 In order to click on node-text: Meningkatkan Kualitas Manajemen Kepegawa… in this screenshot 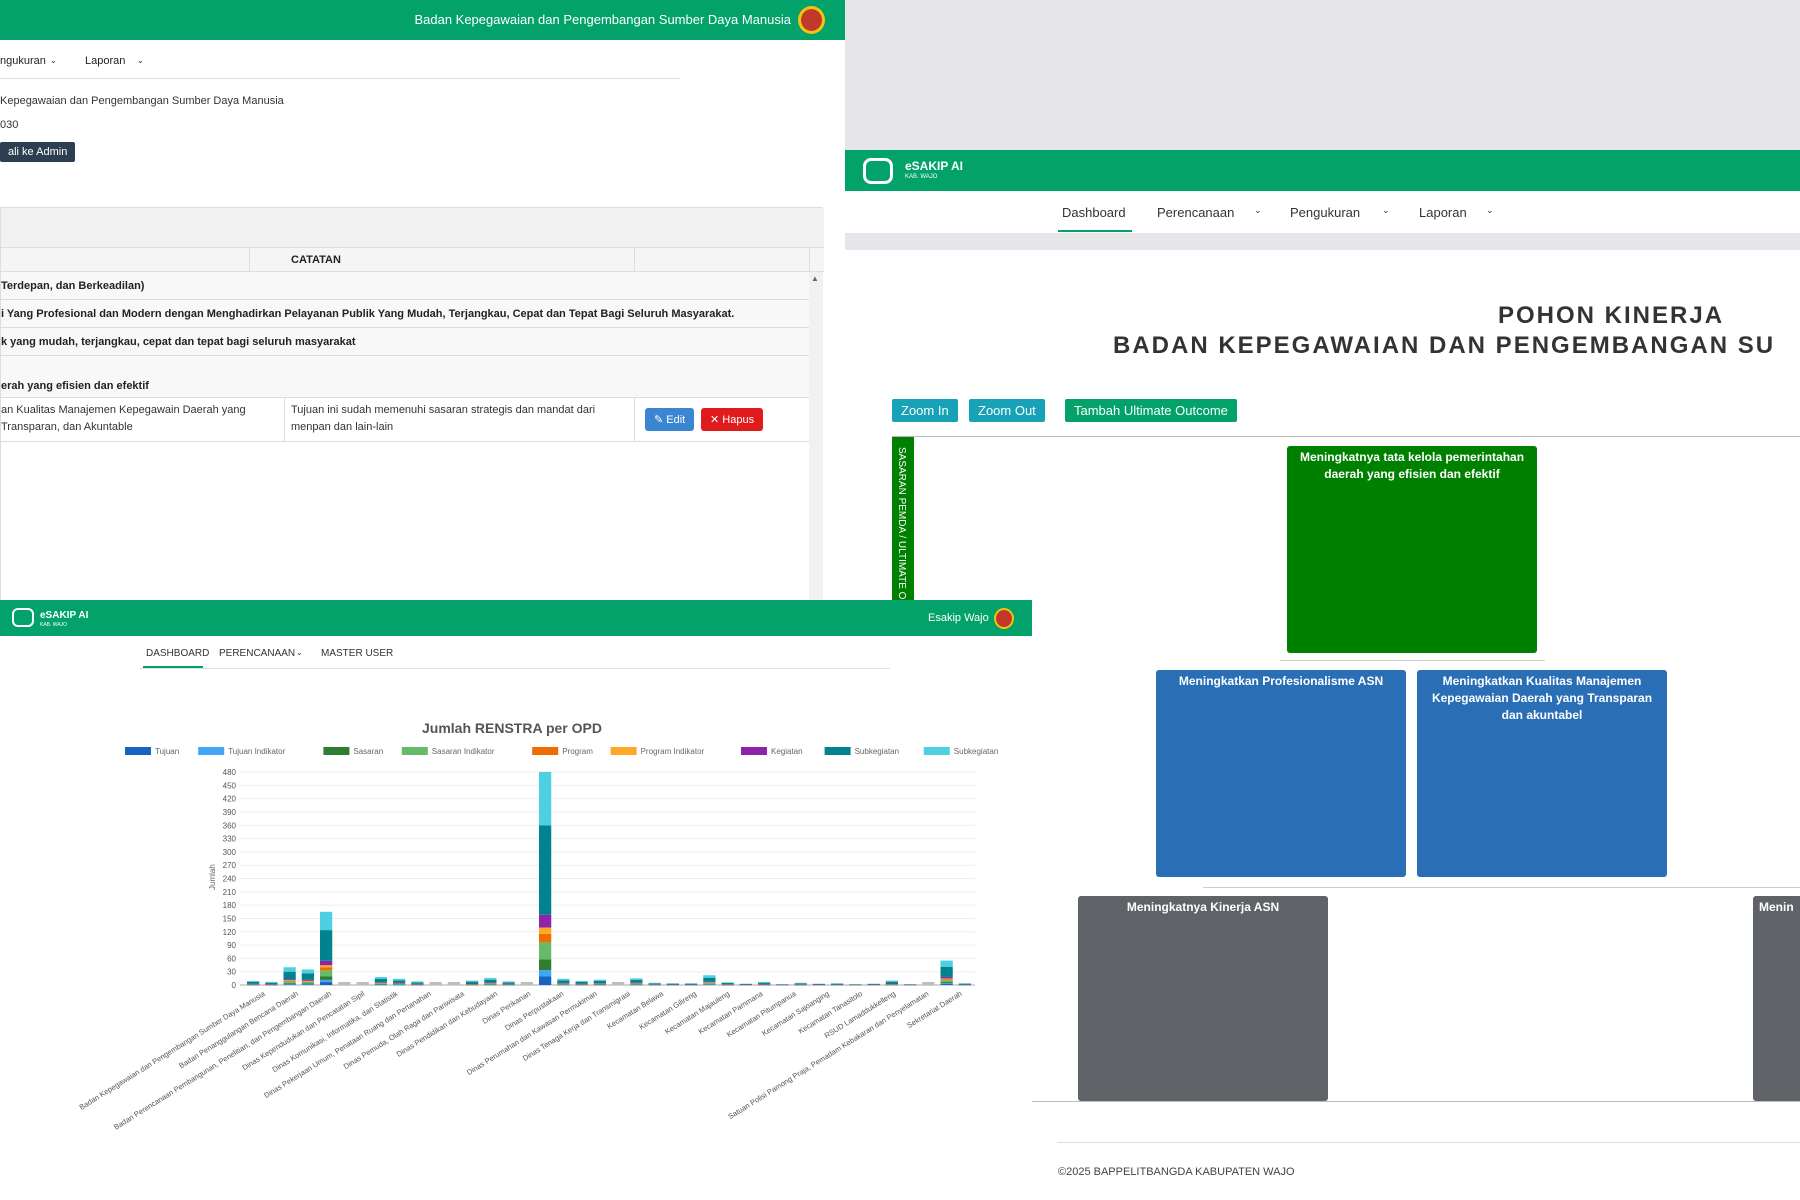, I will do `click(1542, 698)`.